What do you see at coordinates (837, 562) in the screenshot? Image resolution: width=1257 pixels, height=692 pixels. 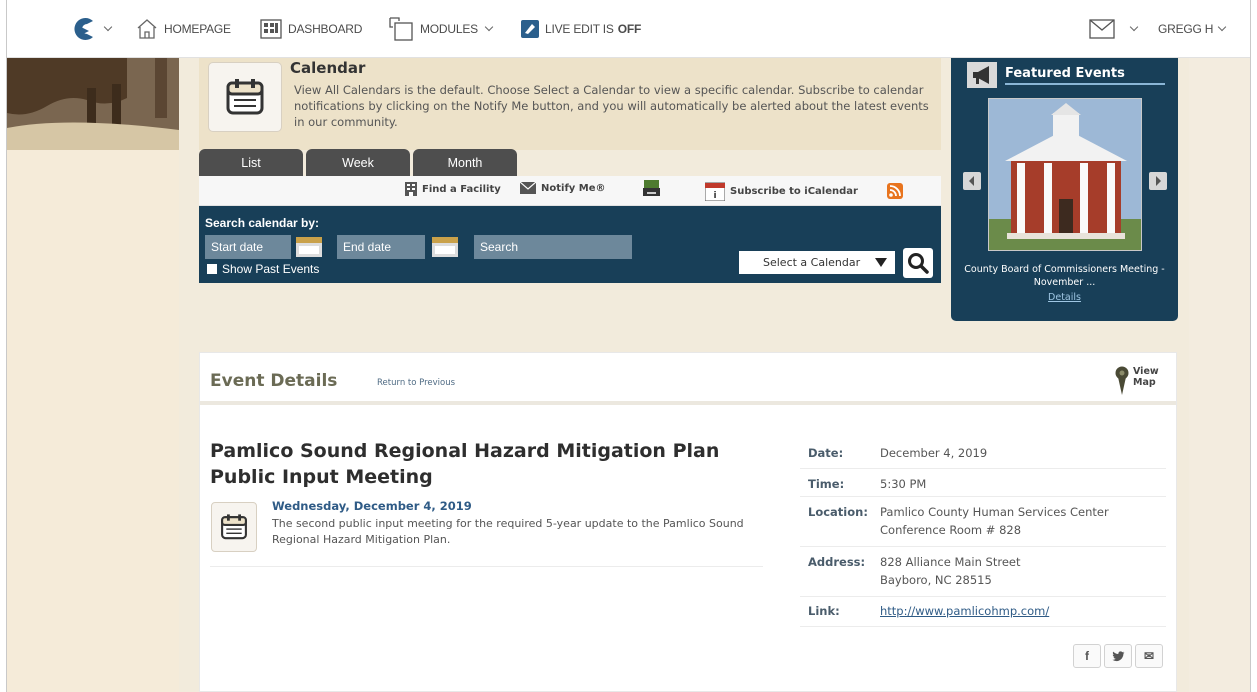 I see `address-label: Address:` at bounding box center [837, 562].